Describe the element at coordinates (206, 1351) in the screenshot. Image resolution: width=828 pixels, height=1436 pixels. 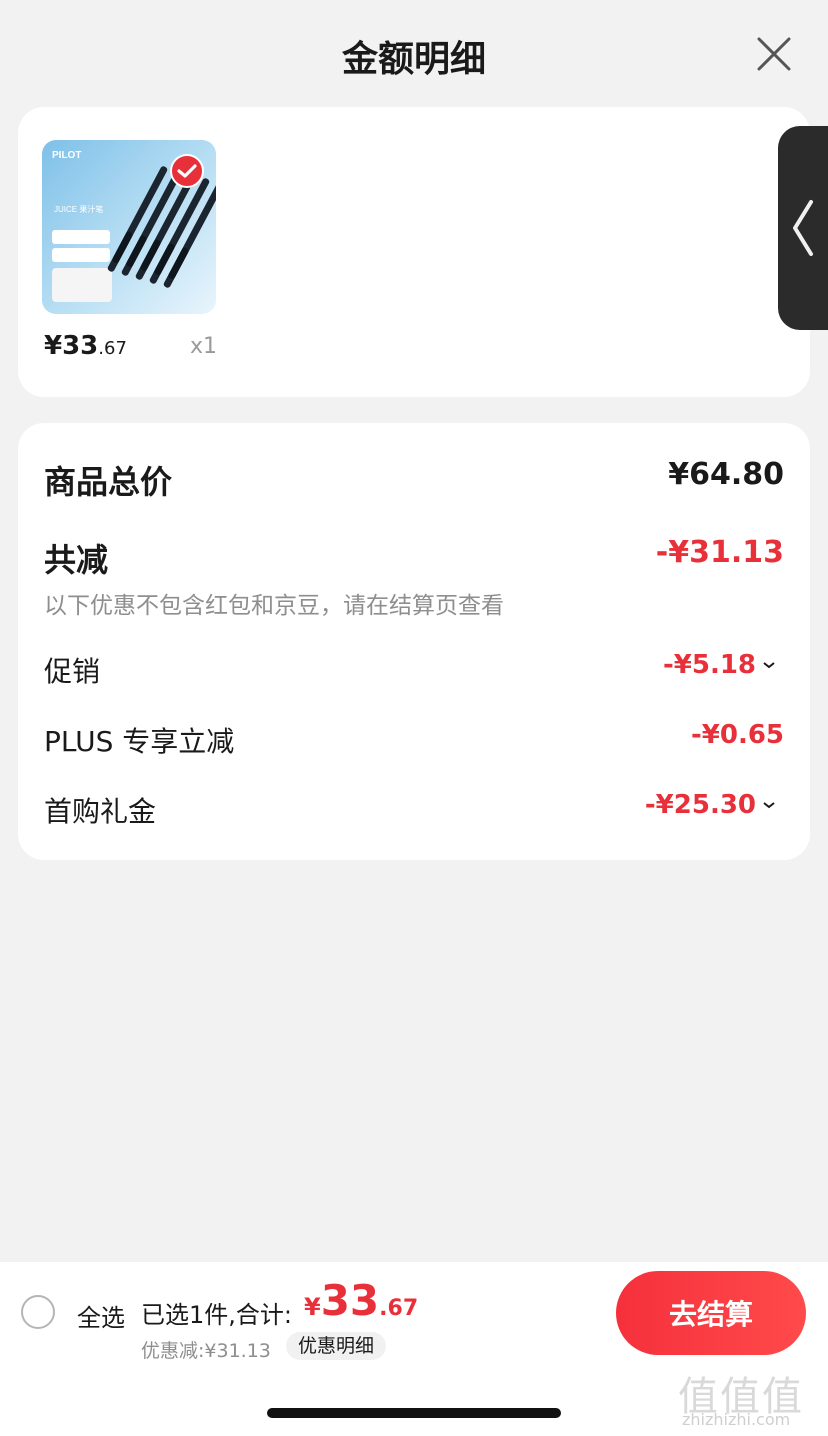
I see `discount-summary: 优惠减:¥31.13` at that location.